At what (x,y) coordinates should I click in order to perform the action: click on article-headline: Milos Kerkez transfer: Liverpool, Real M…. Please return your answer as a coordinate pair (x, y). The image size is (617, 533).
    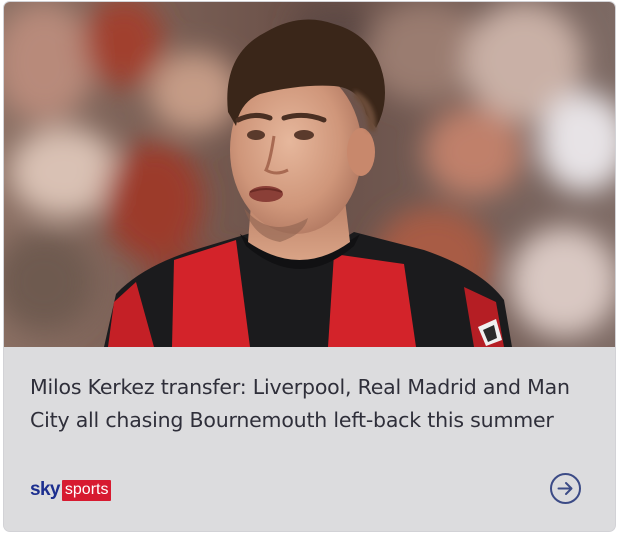
    Looking at the image, I should click on (302, 404).